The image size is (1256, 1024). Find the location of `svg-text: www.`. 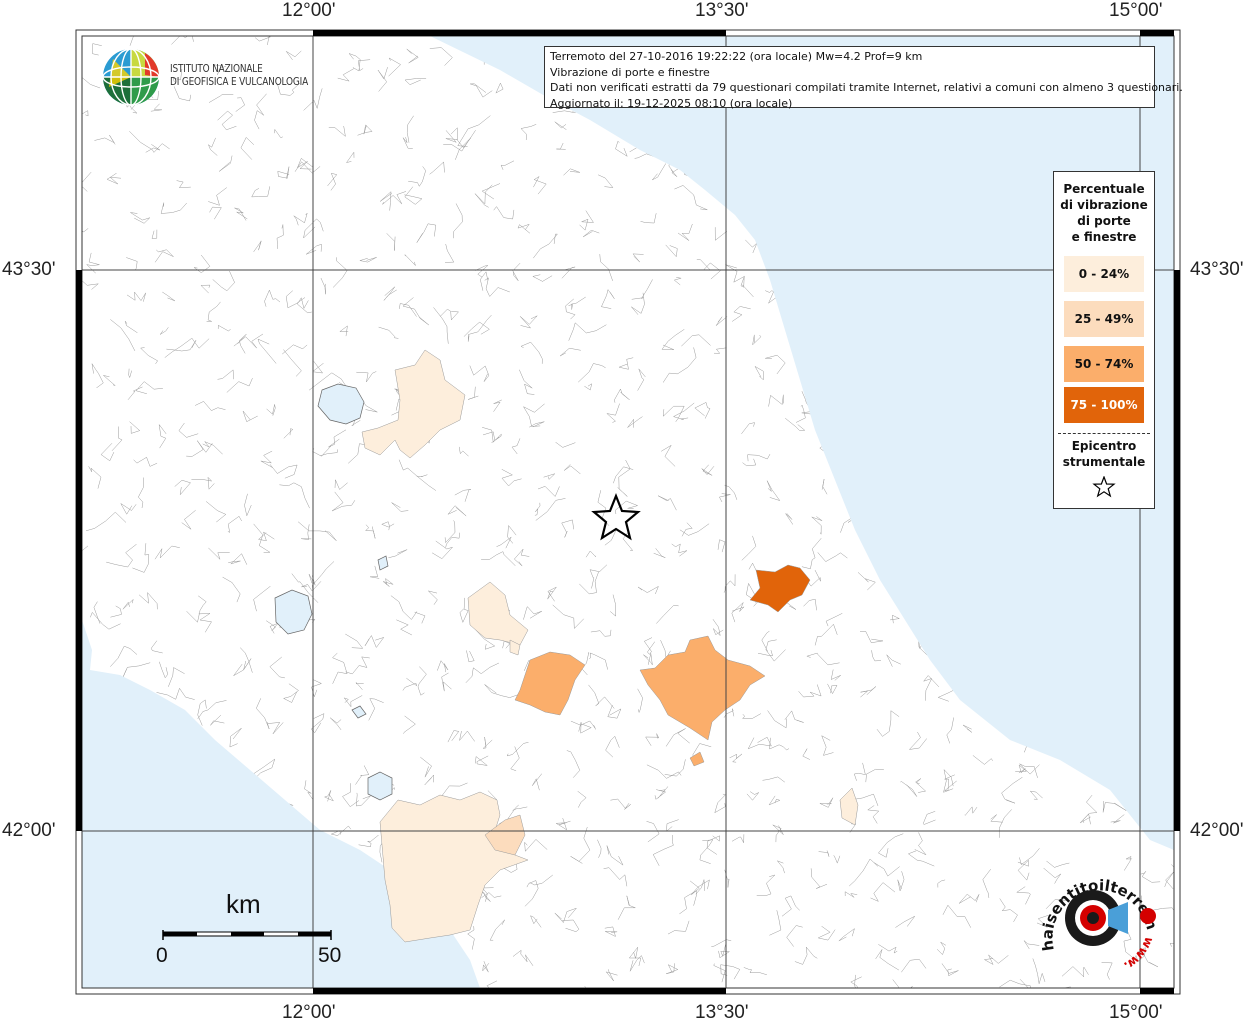

svg-text: www. is located at coordinates (1138, 954).